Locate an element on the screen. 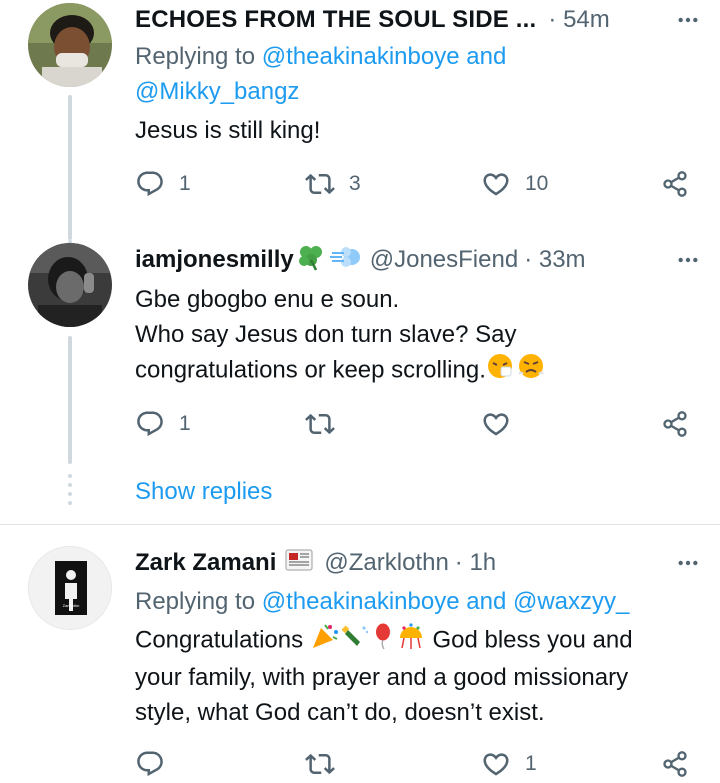 Image resolution: width=720 pixels, height=783 pixels. mention-link: @waxzyy_ is located at coordinates (571, 601).